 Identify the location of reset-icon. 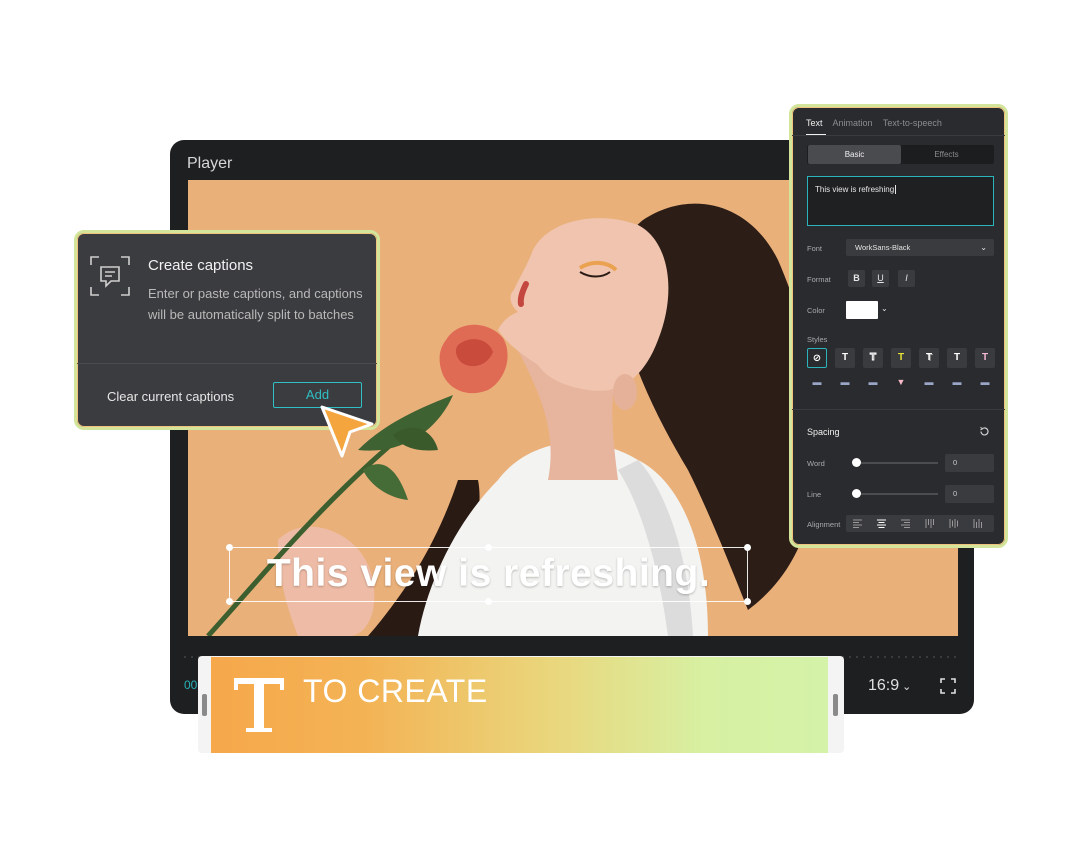
(984, 431).